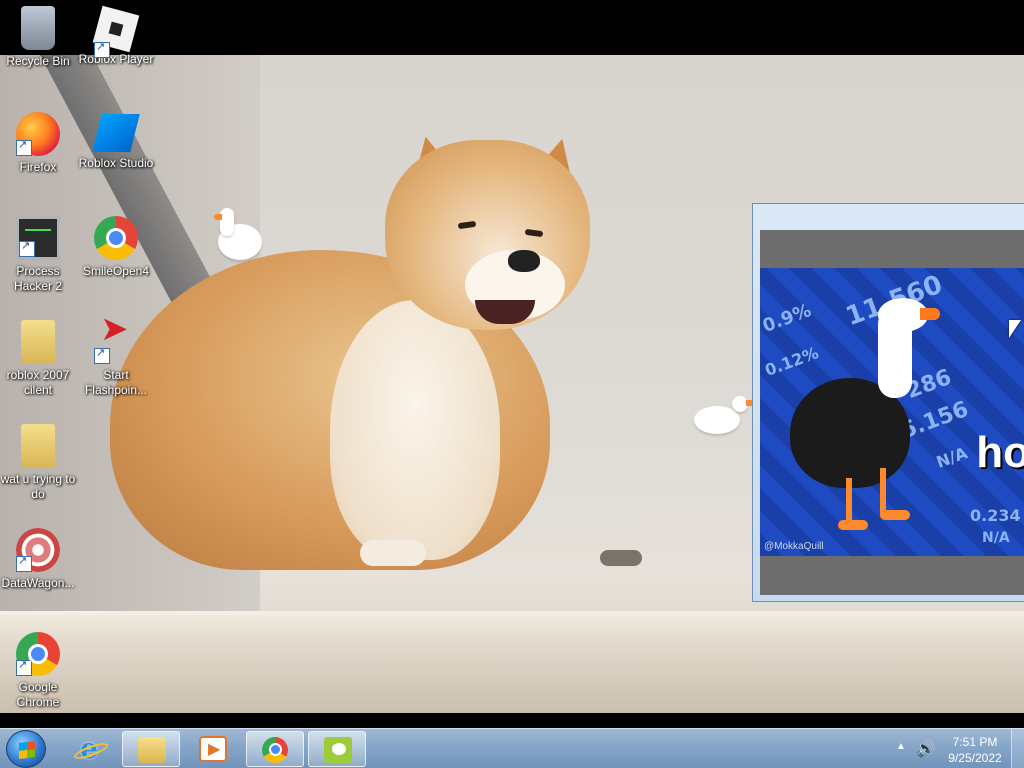  What do you see at coordinates (116, 133) in the screenshot?
I see `roblox-studio-icon` at bounding box center [116, 133].